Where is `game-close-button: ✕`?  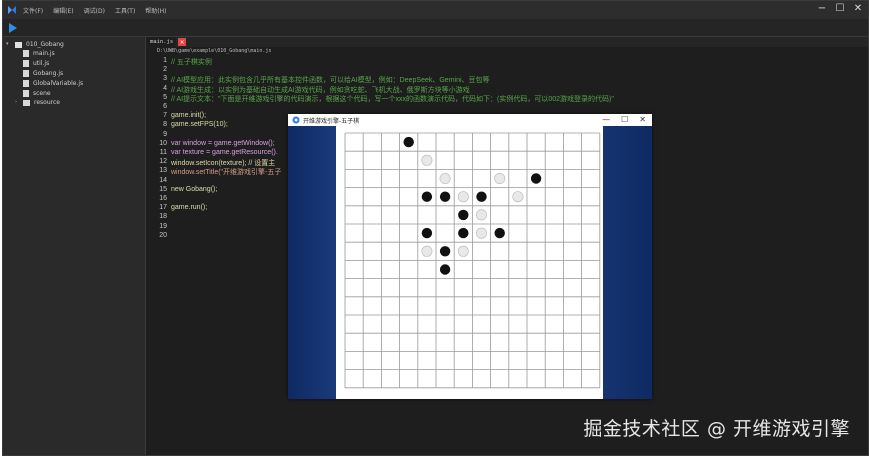
game-close-button: ✕ is located at coordinates (642, 120).